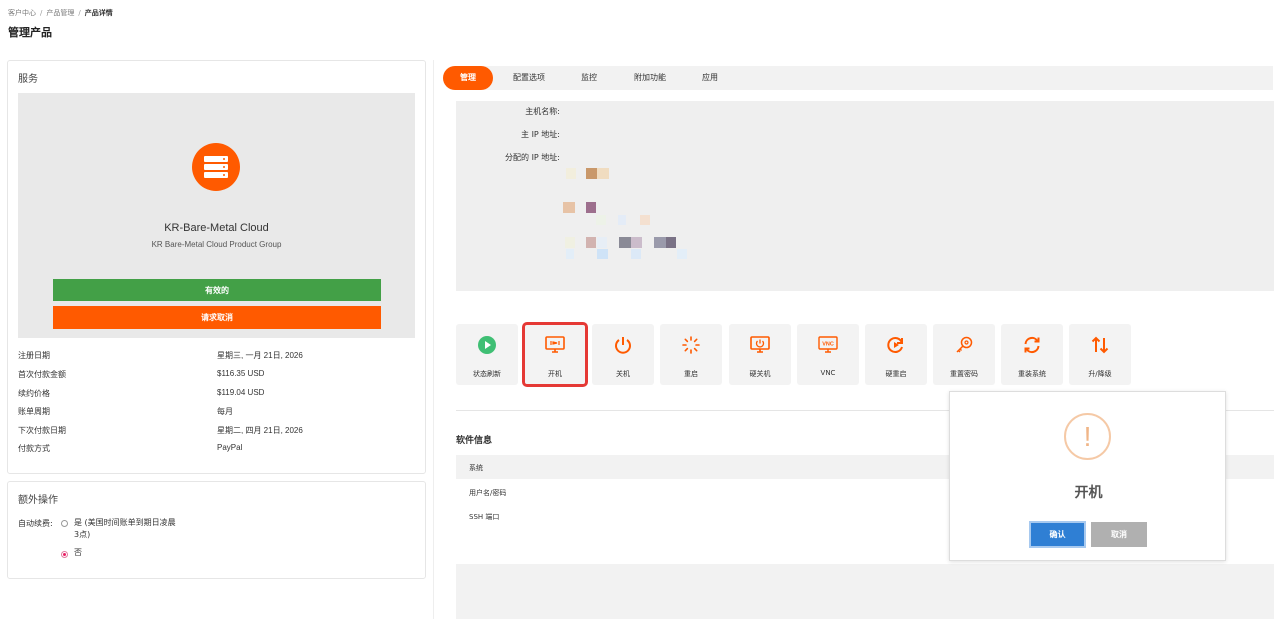  I want to click on extra-operations-panel: 额外操作 自动续费: 是 (美国时间账单到期日凌晨 3点) 否, so click(216, 530).